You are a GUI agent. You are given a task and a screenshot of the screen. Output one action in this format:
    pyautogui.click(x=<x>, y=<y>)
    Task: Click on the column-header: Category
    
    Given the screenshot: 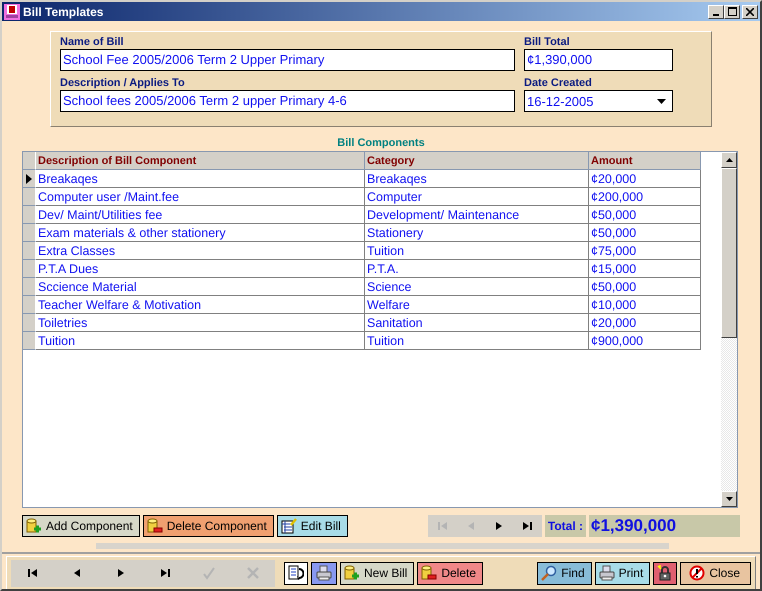 What is the action you would take?
    pyautogui.click(x=477, y=161)
    